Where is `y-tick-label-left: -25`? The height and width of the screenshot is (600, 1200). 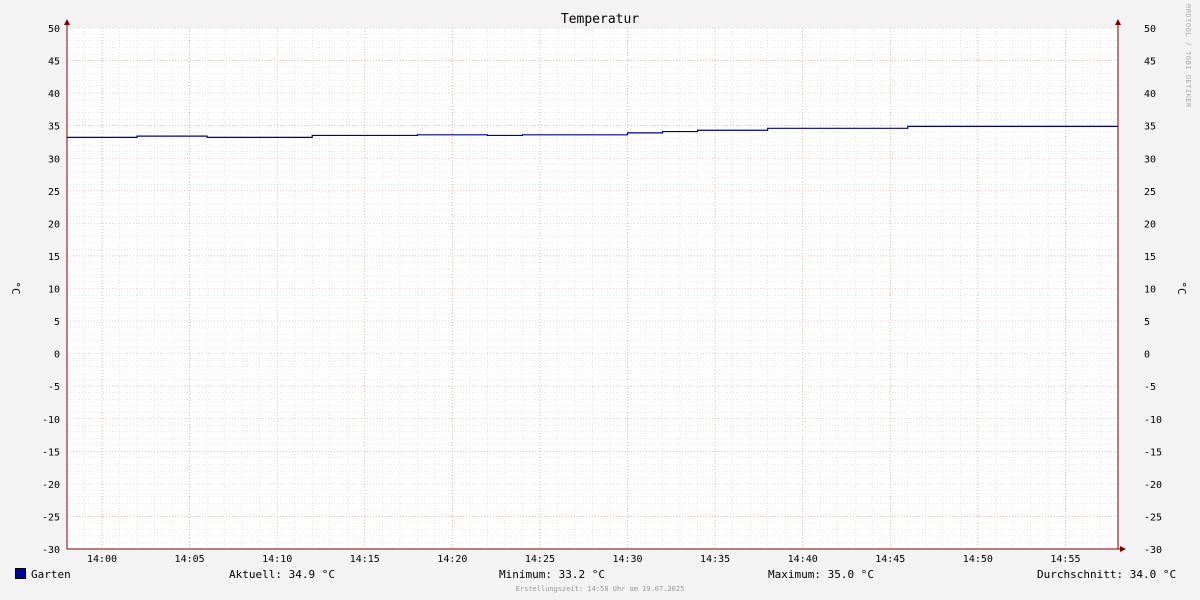 y-tick-label-left: -25 is located at coordinates (51, 517).